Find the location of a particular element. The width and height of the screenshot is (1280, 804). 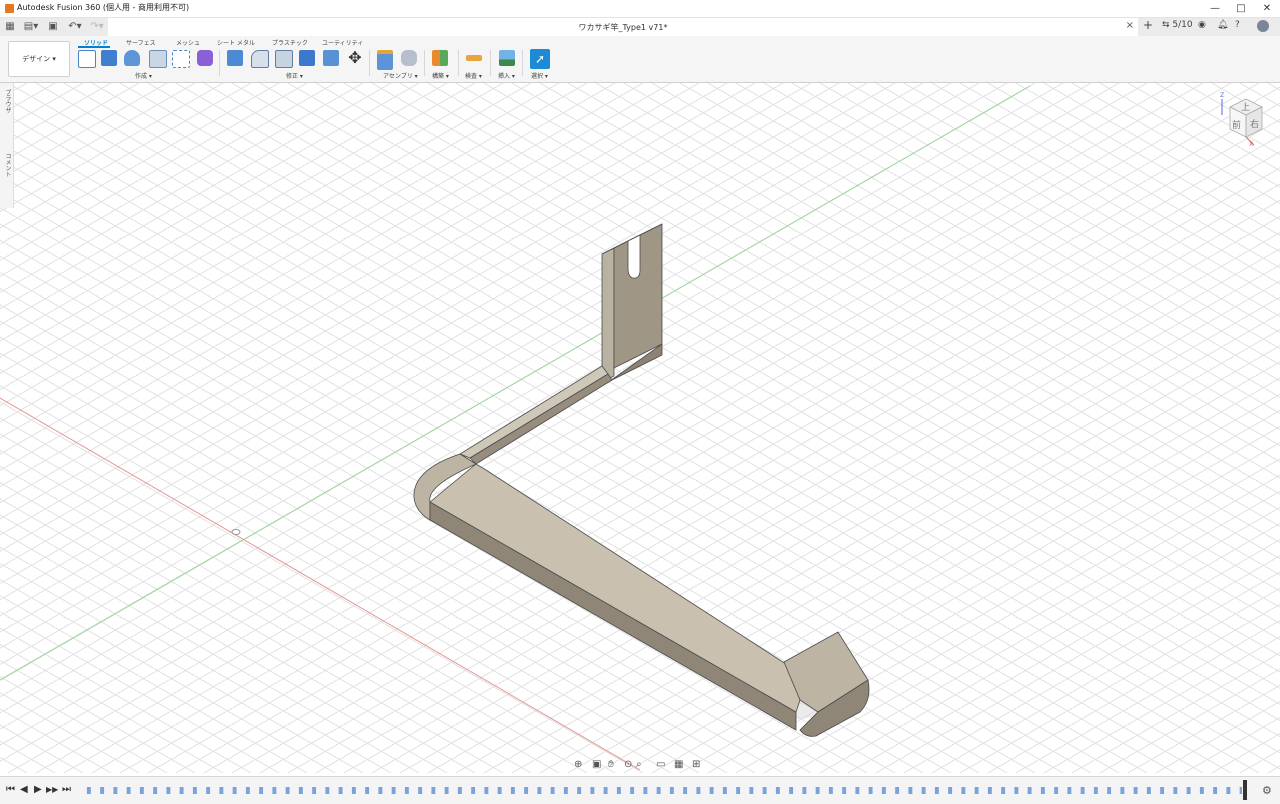

navigation-toolbar: ⊕ ▣ ✋︎ ⊙ ⌕ ▭ ▦ ⊞ is located at coordinates (641, 766).